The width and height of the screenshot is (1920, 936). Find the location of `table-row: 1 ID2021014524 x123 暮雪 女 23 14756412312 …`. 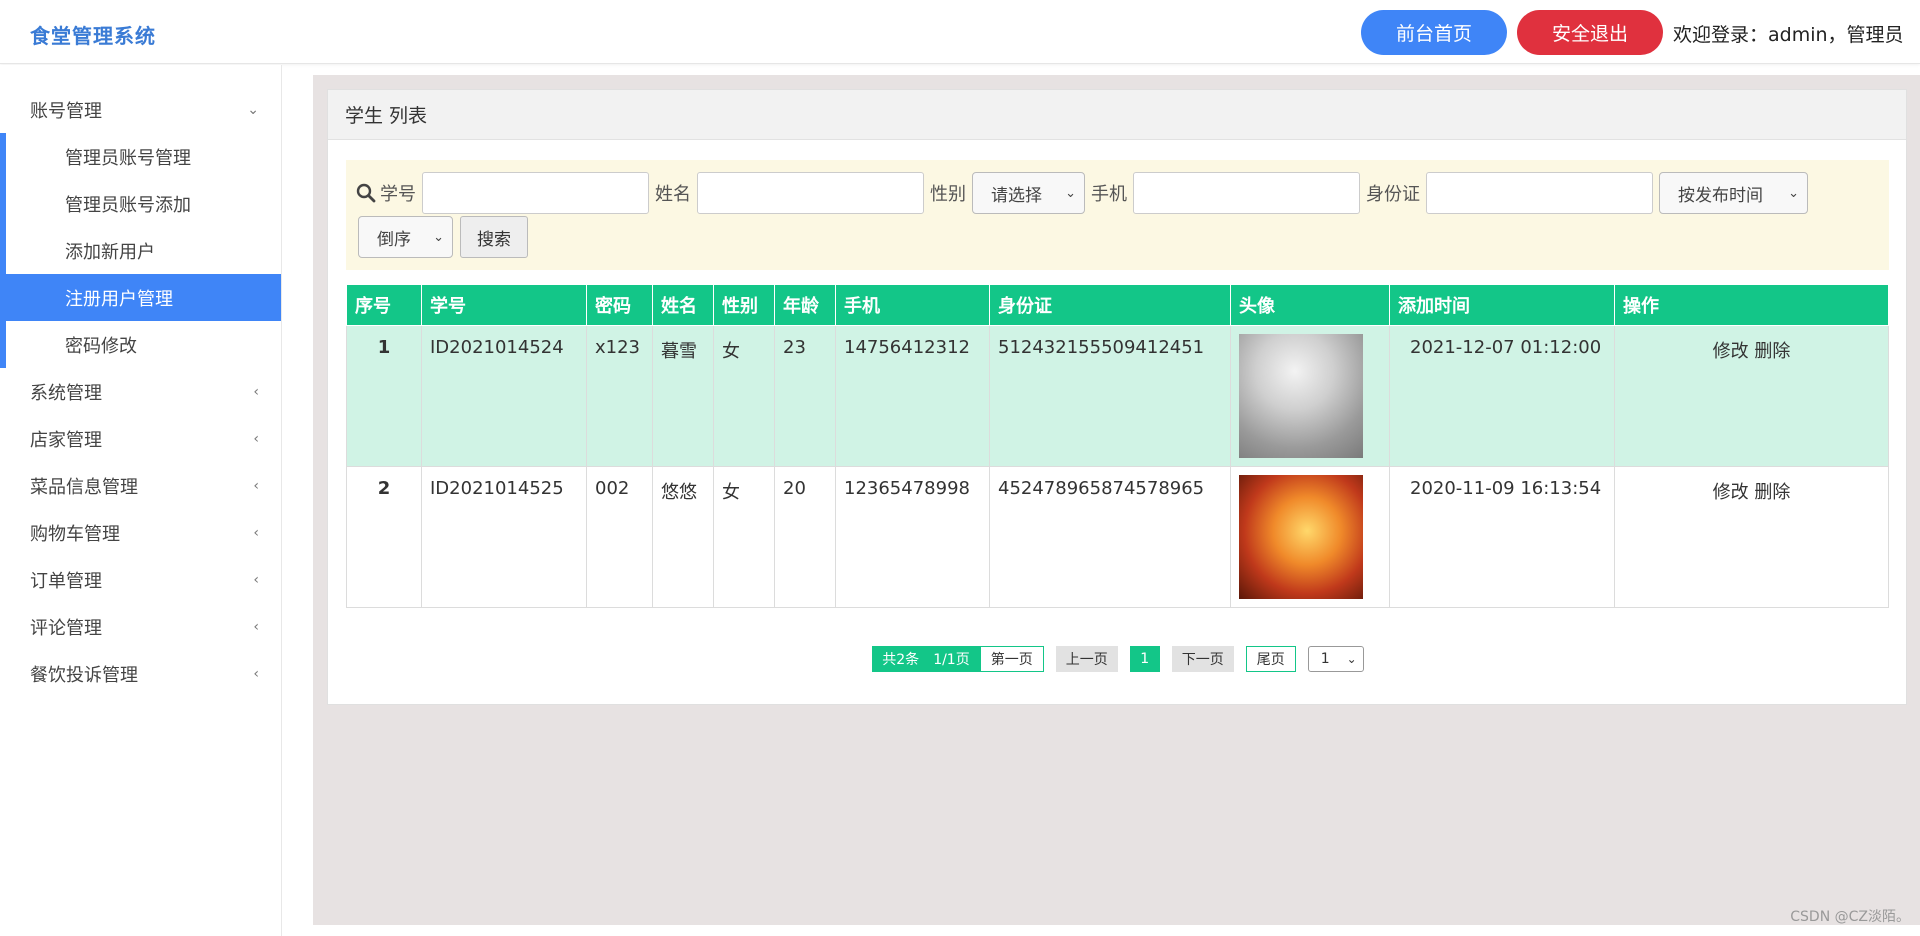

table-row: 1 ID2021014524 x123 暮雪 女 23 14756412312 … is located at coordinates (1117, 396).